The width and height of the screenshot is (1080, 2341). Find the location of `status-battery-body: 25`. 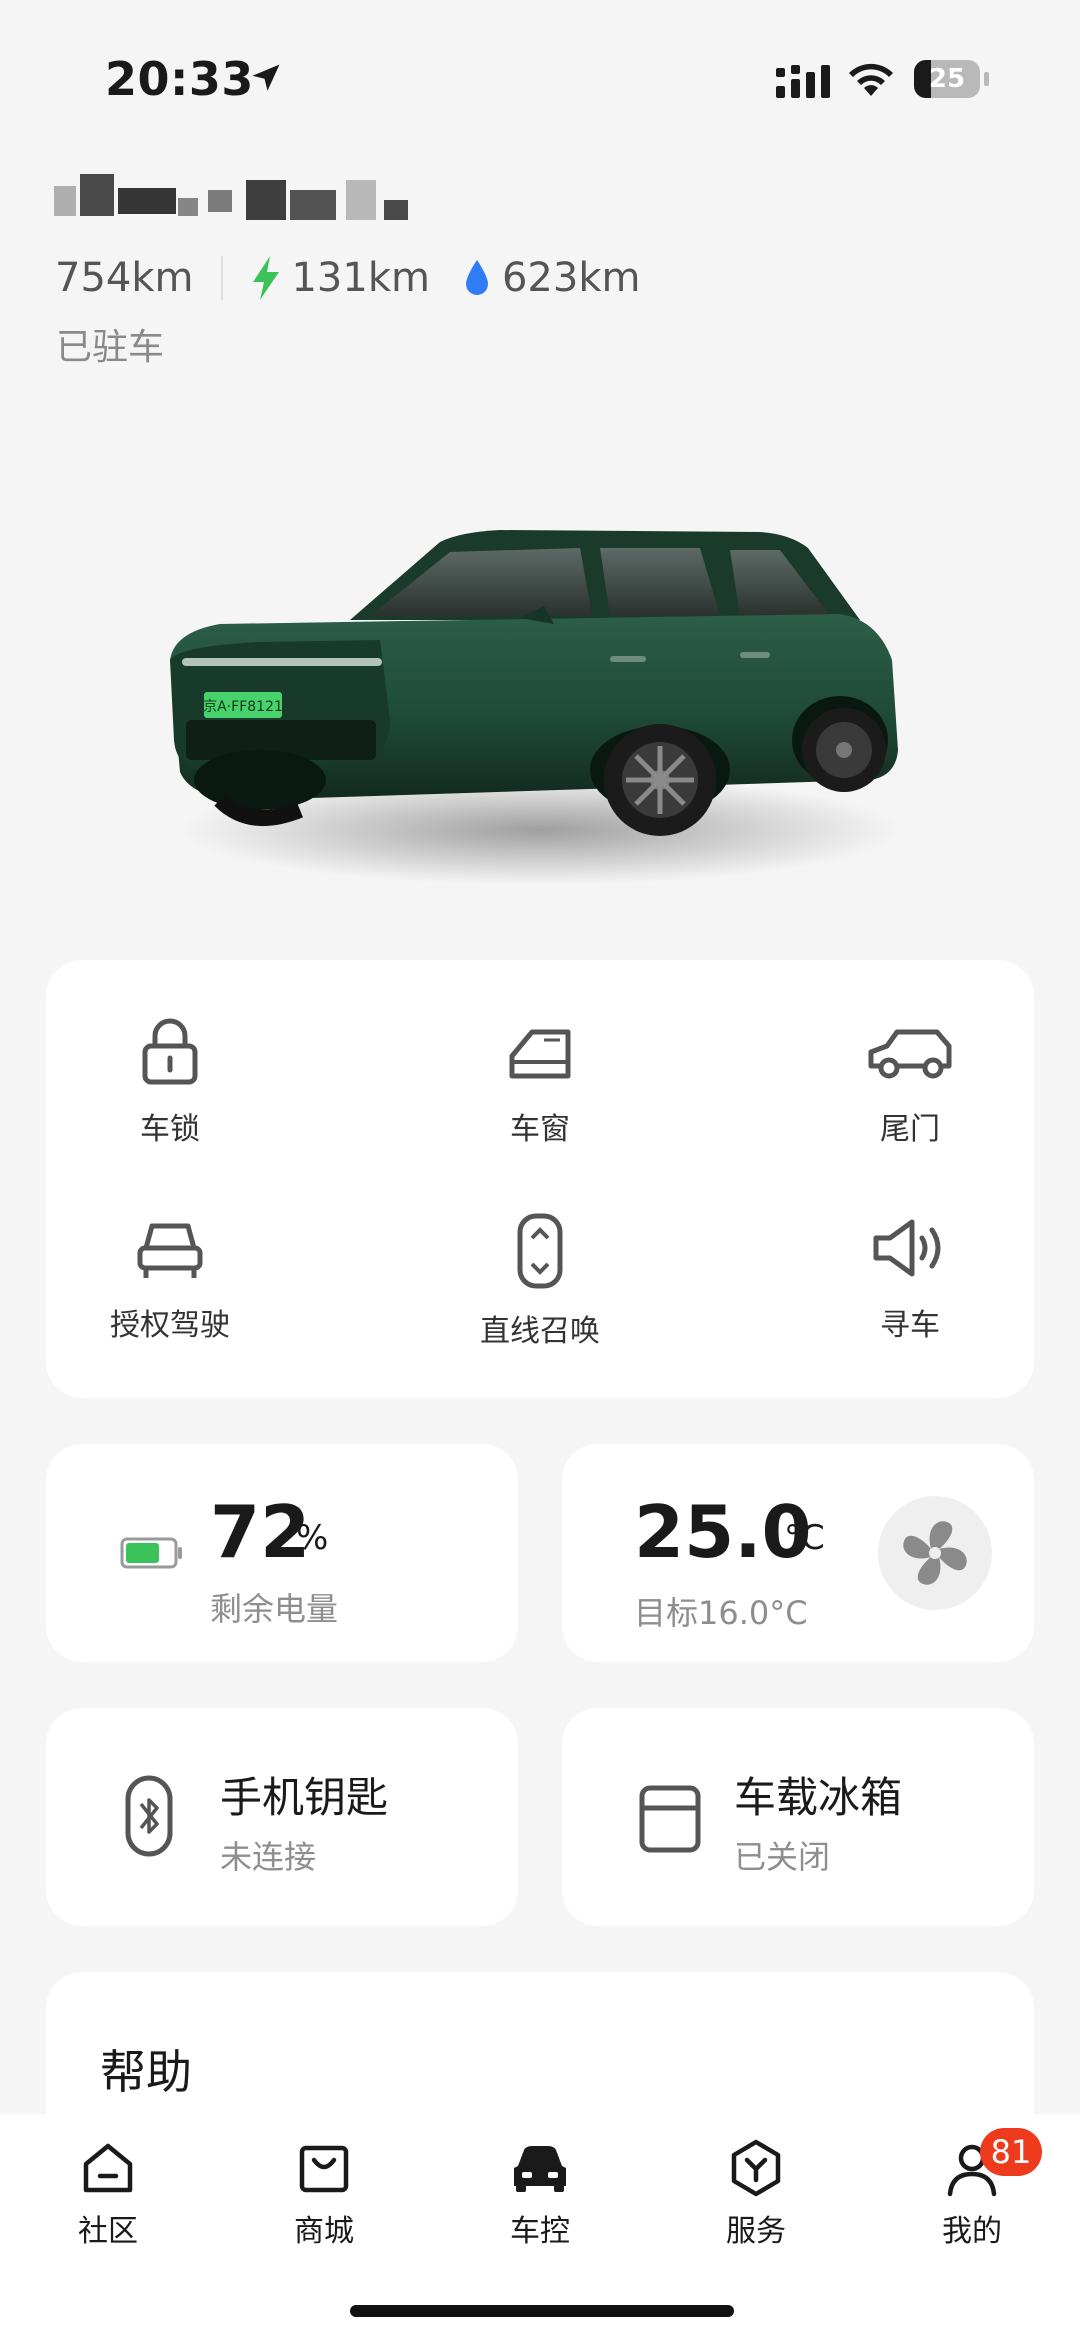

status-battery-body: 25 is located at coordinates (947, 79).